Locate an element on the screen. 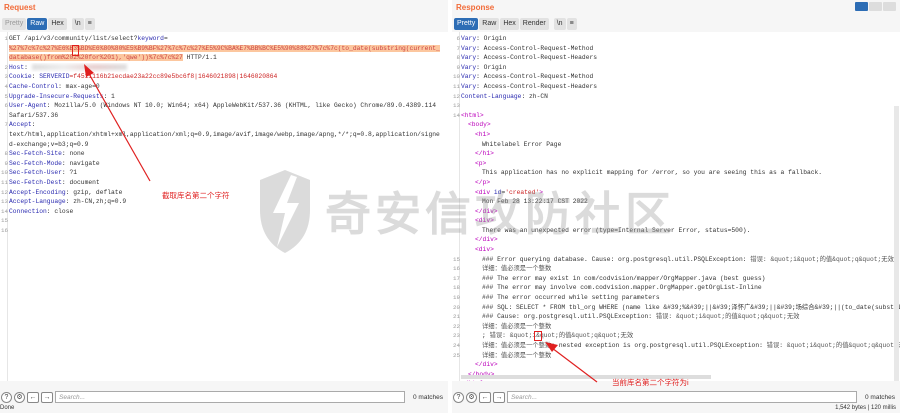  arrow-head-icon is located at coordinates (89, 70).